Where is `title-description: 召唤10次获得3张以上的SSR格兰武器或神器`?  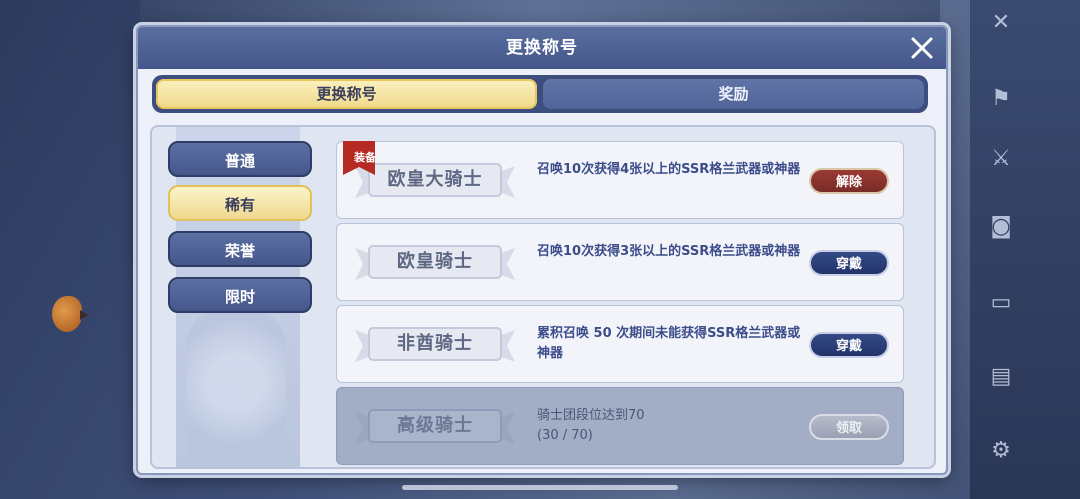
title-description: 召唤10次获得3张以上的SSR格兰武器或神器 is located at coordinates (669, 251).